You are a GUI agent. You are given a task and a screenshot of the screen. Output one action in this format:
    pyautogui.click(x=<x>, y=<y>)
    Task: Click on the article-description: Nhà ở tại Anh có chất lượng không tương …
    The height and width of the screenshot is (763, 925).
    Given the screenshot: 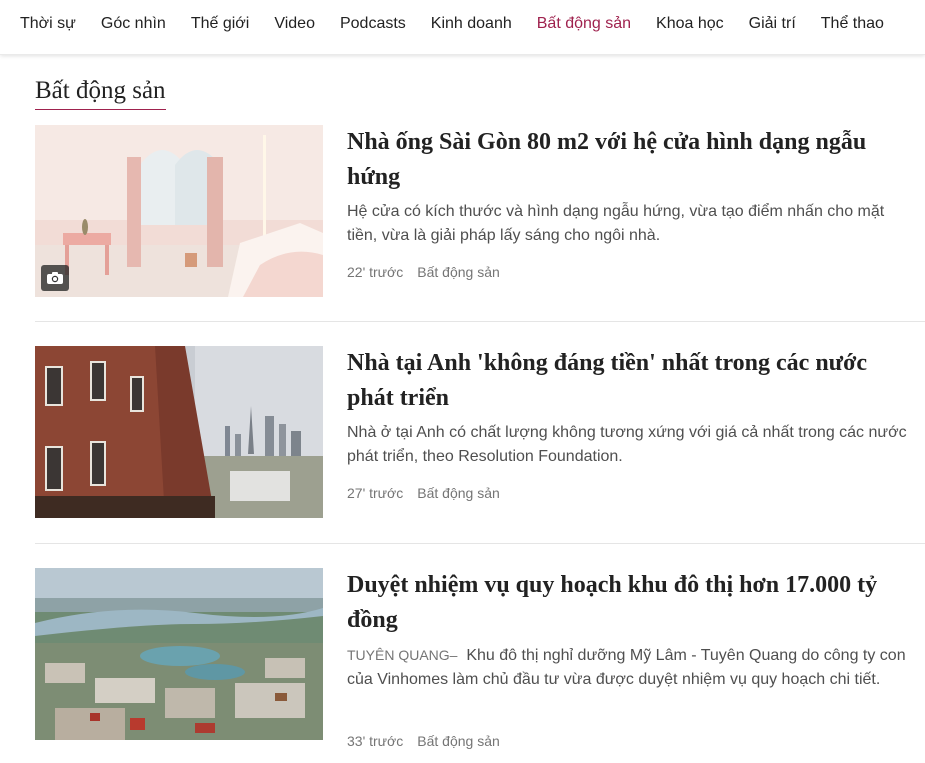 What is the action you would take?
    pyautogui.click(x=632, y=445)
    